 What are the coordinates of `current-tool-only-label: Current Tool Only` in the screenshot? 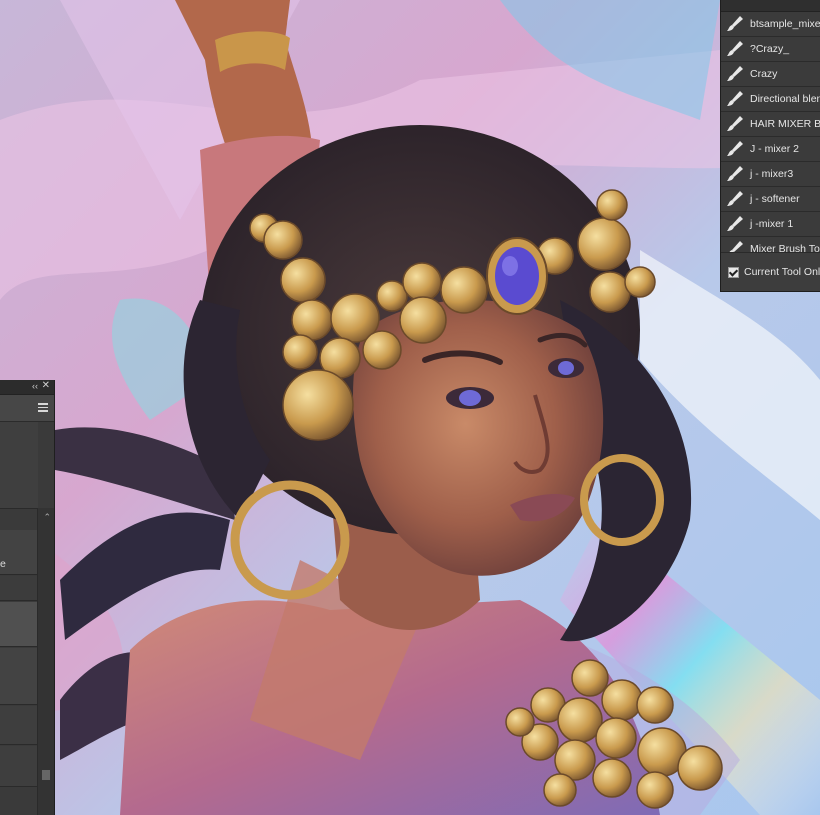 It's located at (782, 272).